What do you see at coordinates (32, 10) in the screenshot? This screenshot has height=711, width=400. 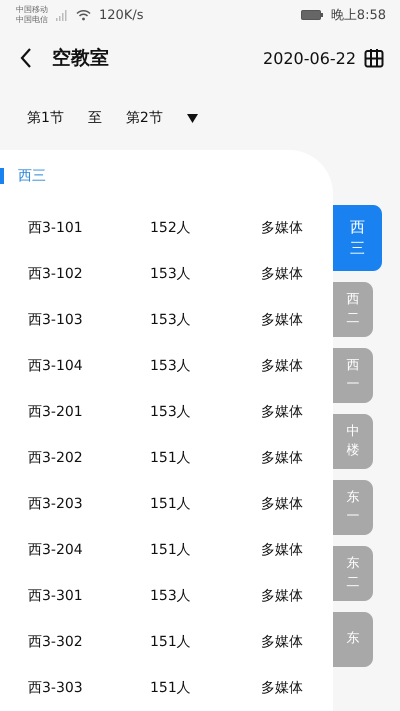 I see `carrier-name: 中国移动` at bounding box center [32, 10].